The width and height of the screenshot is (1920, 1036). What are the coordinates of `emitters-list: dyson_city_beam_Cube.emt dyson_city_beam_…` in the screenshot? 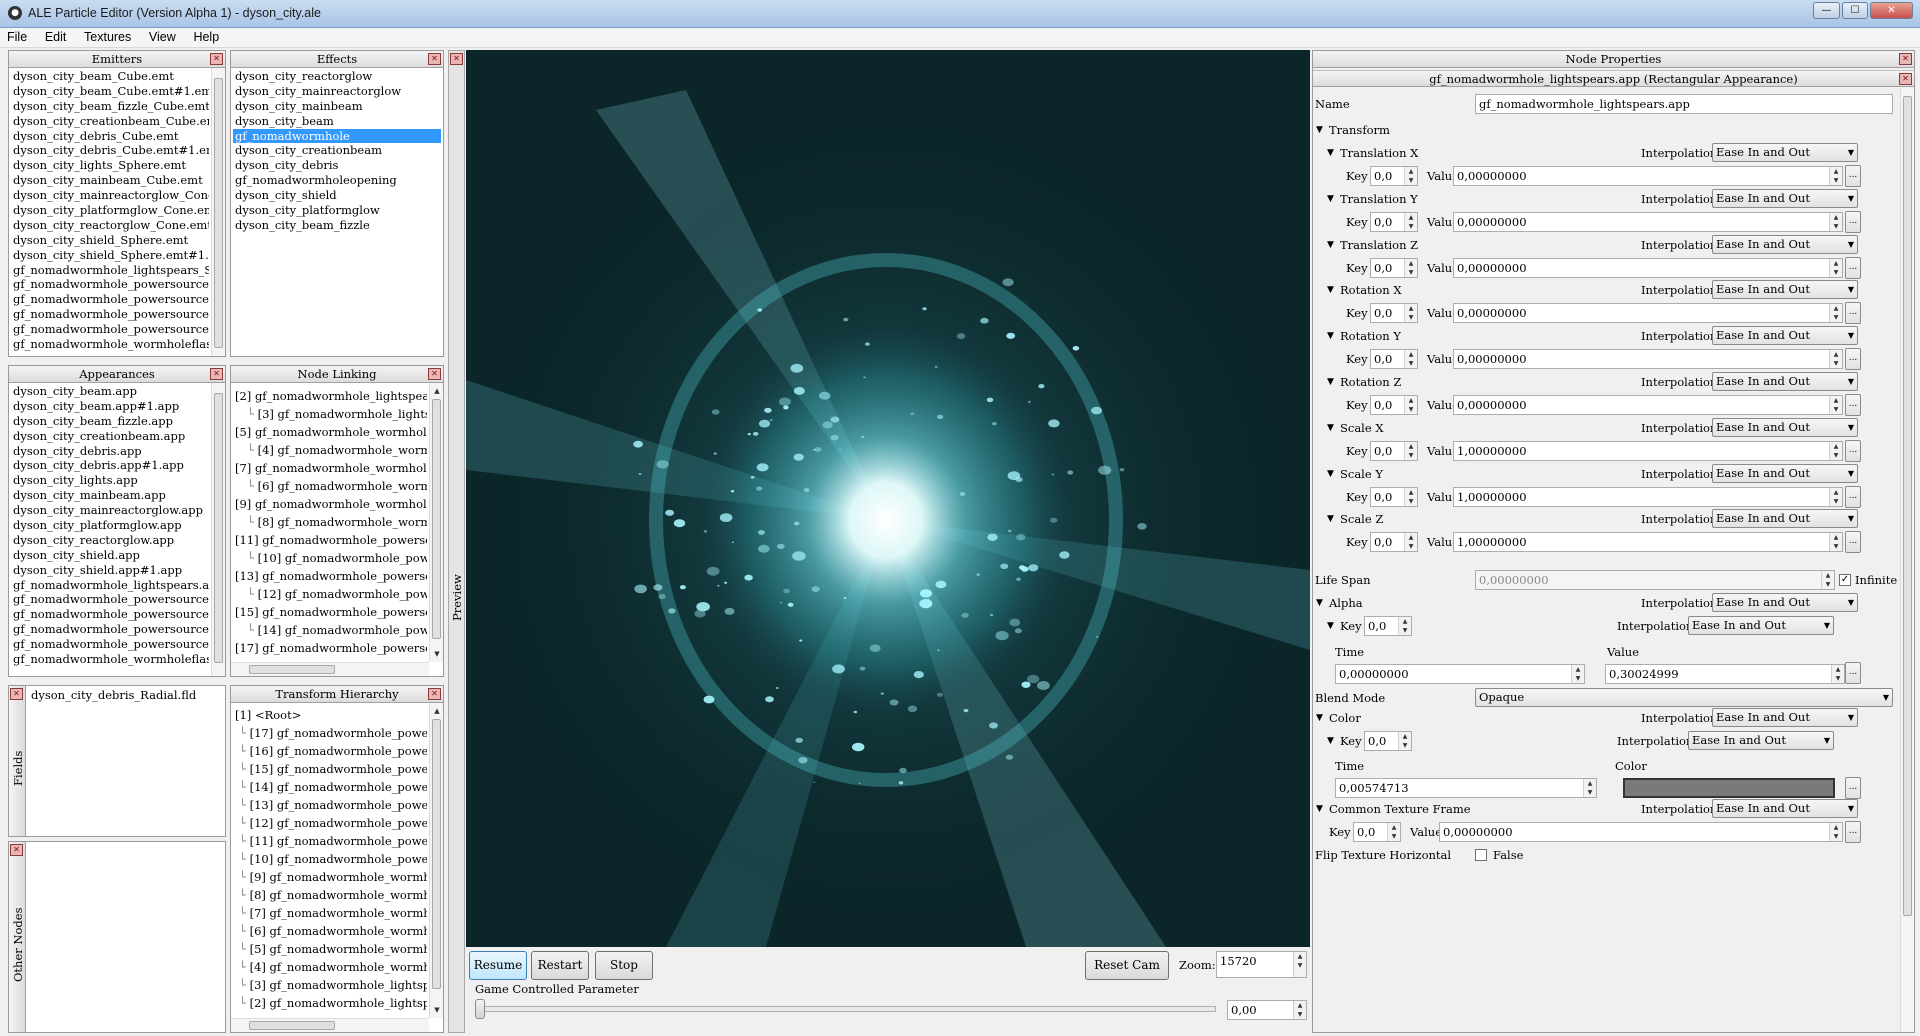 It's located at (110, 211).